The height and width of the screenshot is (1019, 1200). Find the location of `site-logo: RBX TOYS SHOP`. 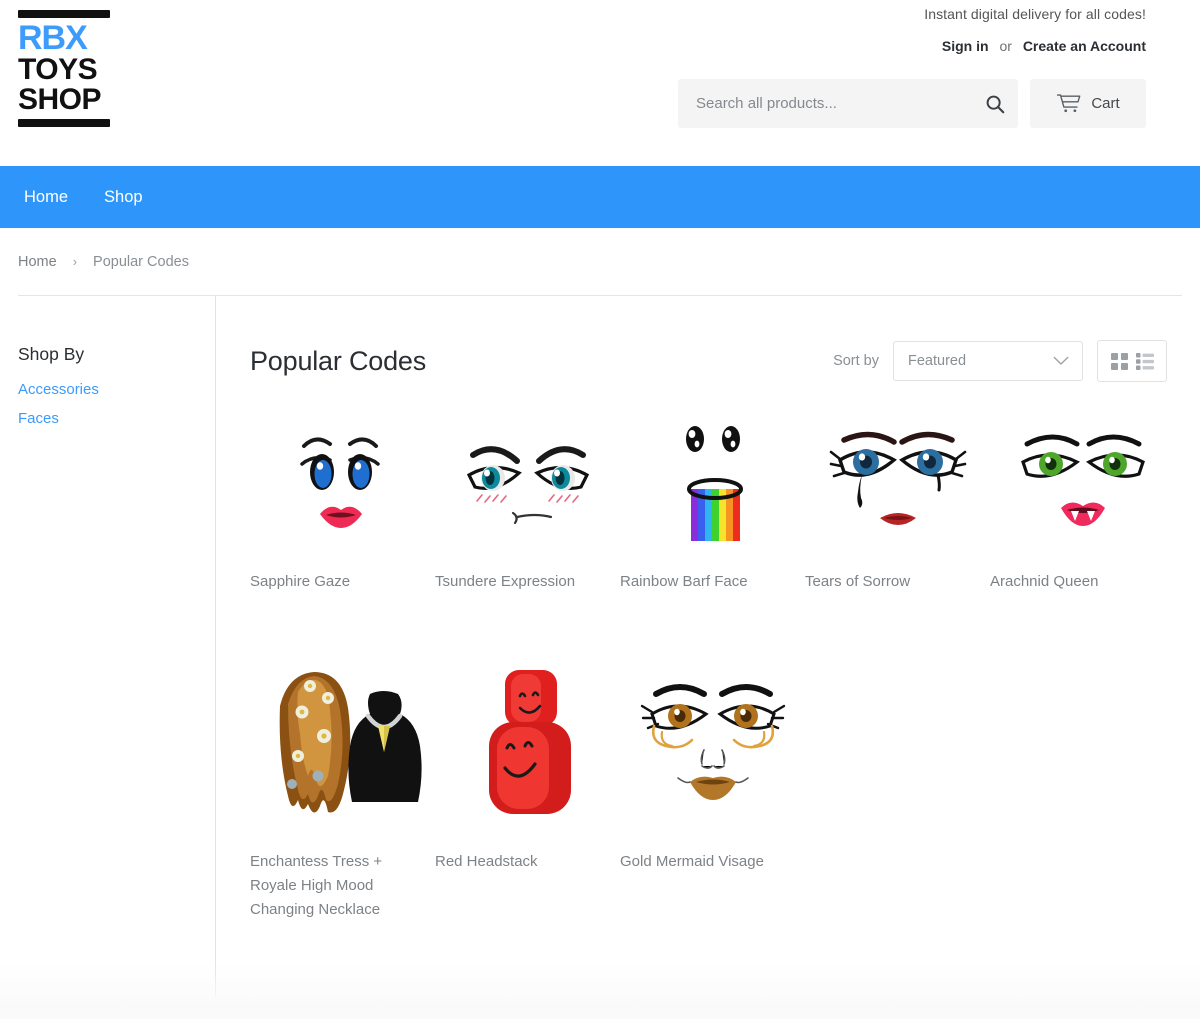

site-logo: RBX TOYS SHOP is located at coordinates (64, 68).